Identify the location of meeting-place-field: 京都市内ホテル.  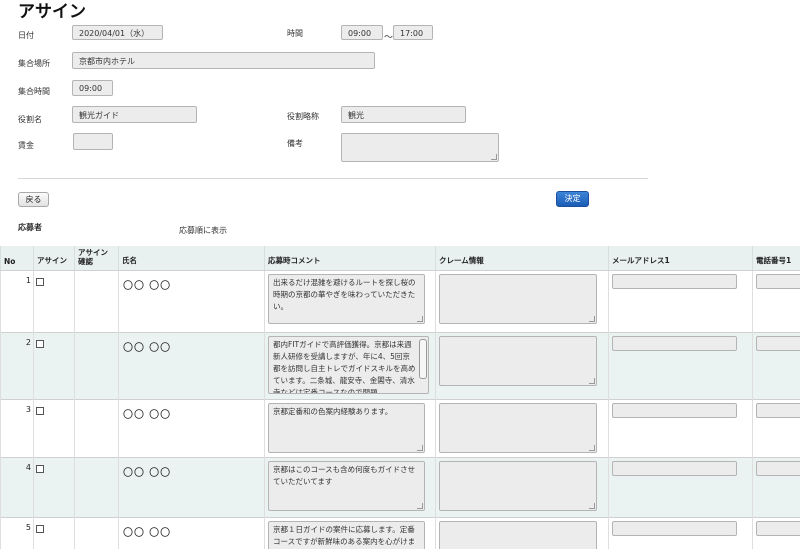
(223, 60).